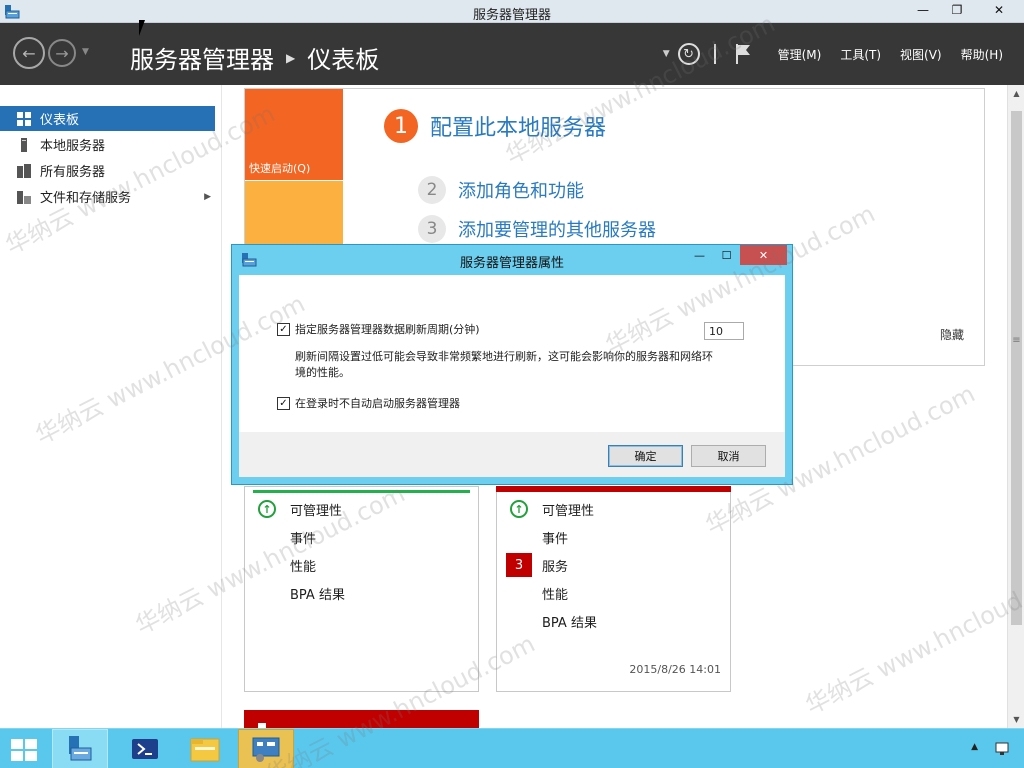 This screenshot has height=768, width=1024. Describe the element at coordinates (974, 747) in the screenshot. I see `tray-expand-icon: ▲` at that location.